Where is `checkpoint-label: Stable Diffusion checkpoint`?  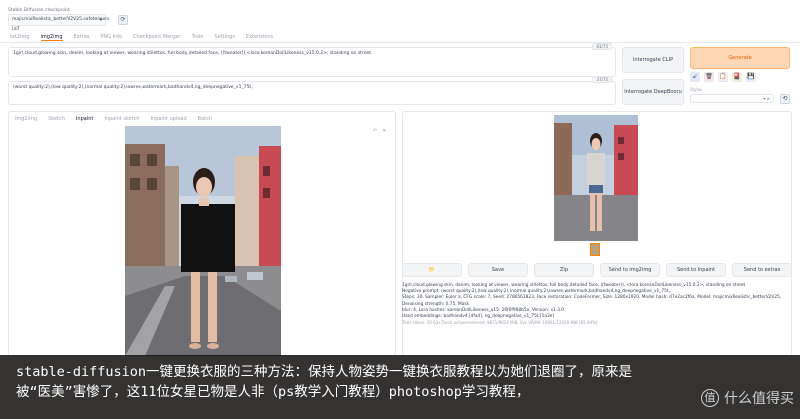
checkpoint-label: Stable Diffusion checkpoint is located at coordinates (39, 10).